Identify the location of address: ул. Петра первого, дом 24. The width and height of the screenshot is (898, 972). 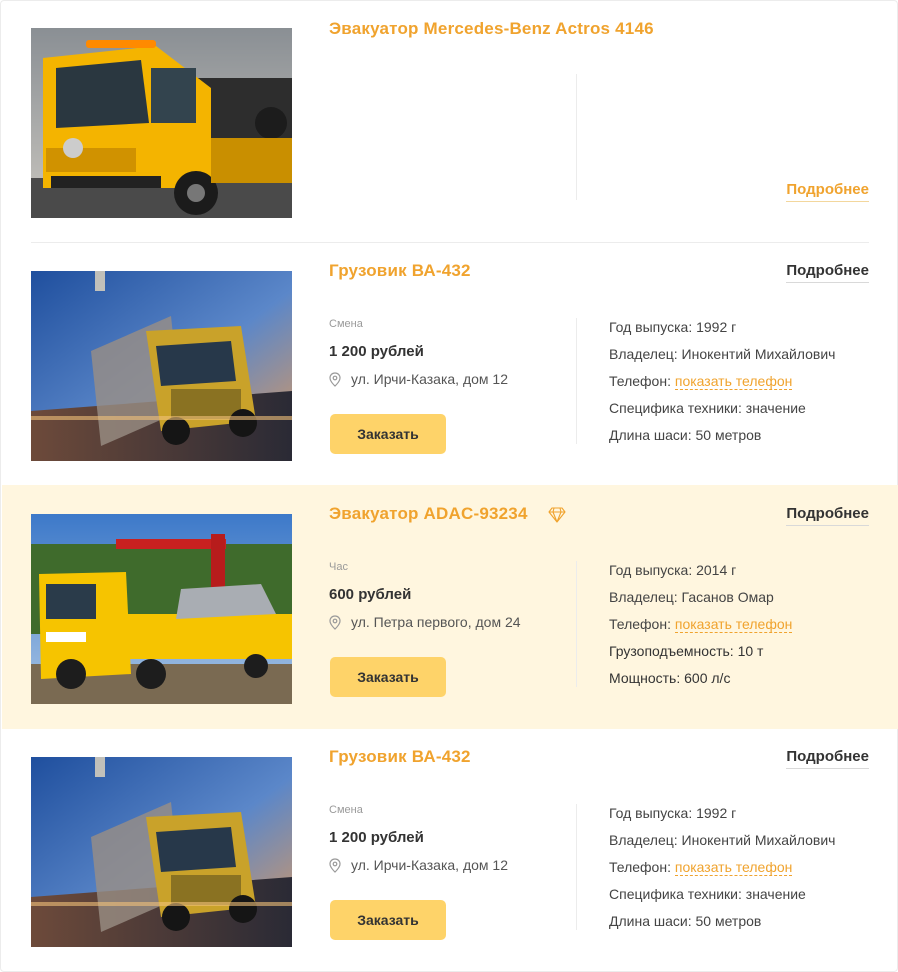
(425, 622).